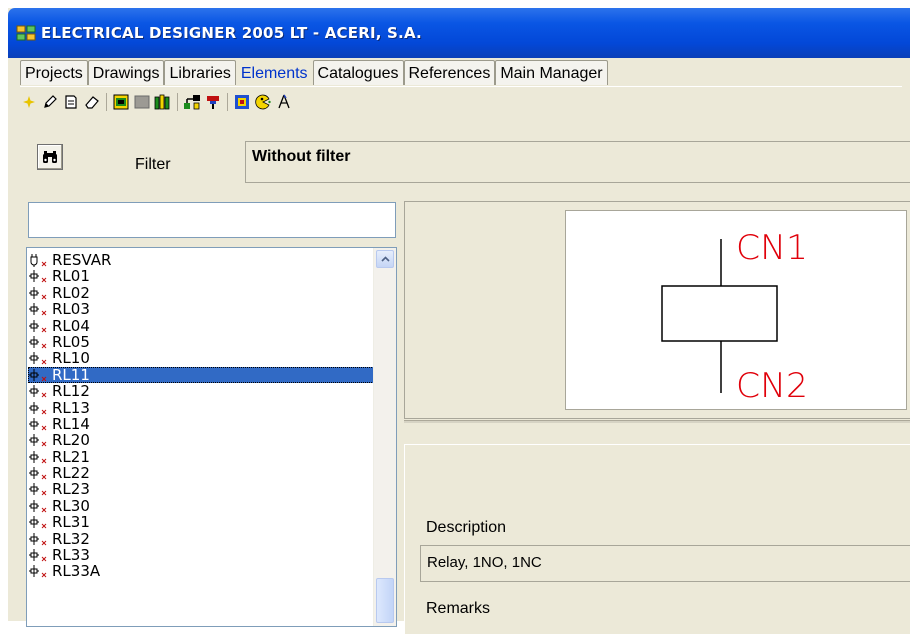 Image resolution: width=910 pixels, height=634 pixels. Describe the element at coordinates (201, 522) in the screenshot. I see `list-item: RL31` at that location.